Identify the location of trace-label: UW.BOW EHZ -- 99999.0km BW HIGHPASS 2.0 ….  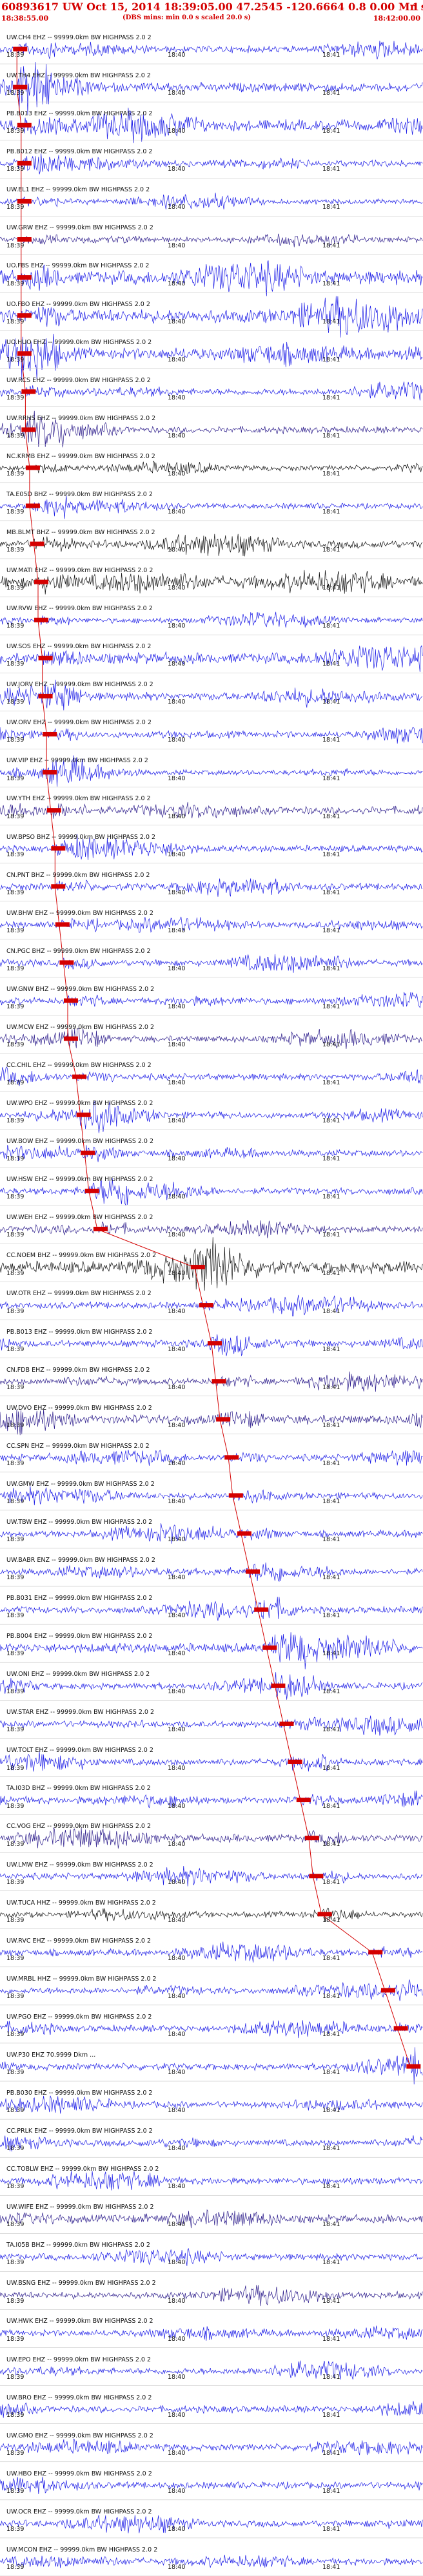
(80, 1142).